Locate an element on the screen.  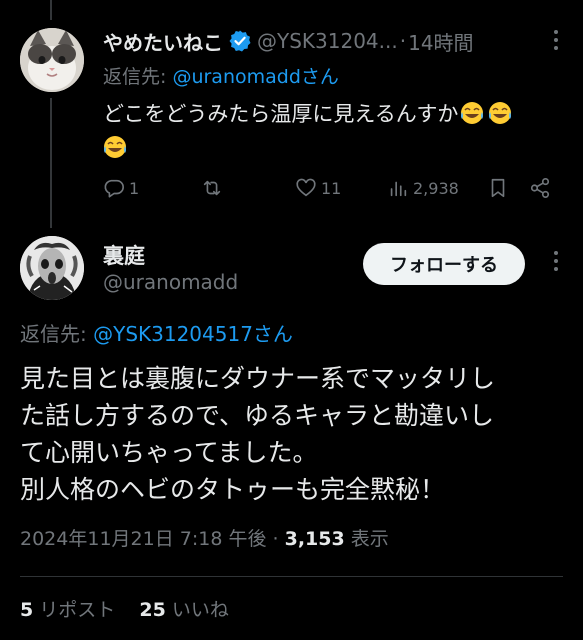
repost-count: 5 is located at coordinates (27, 610).